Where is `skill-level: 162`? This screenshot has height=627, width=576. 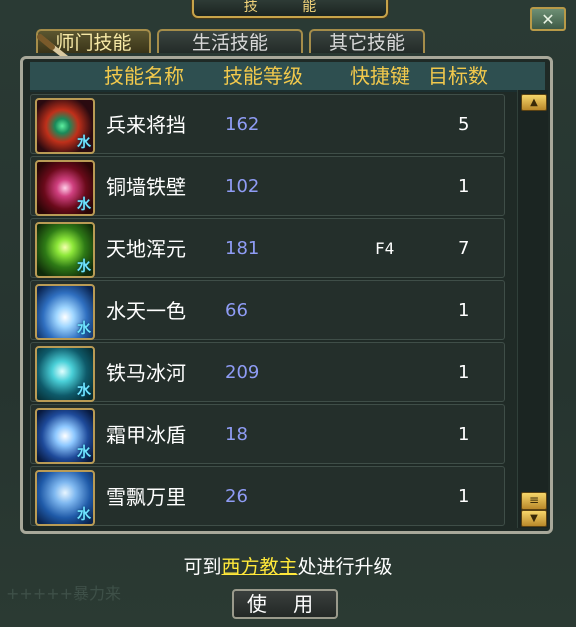
skill-level: 162 is located at coordinates (242, 124).